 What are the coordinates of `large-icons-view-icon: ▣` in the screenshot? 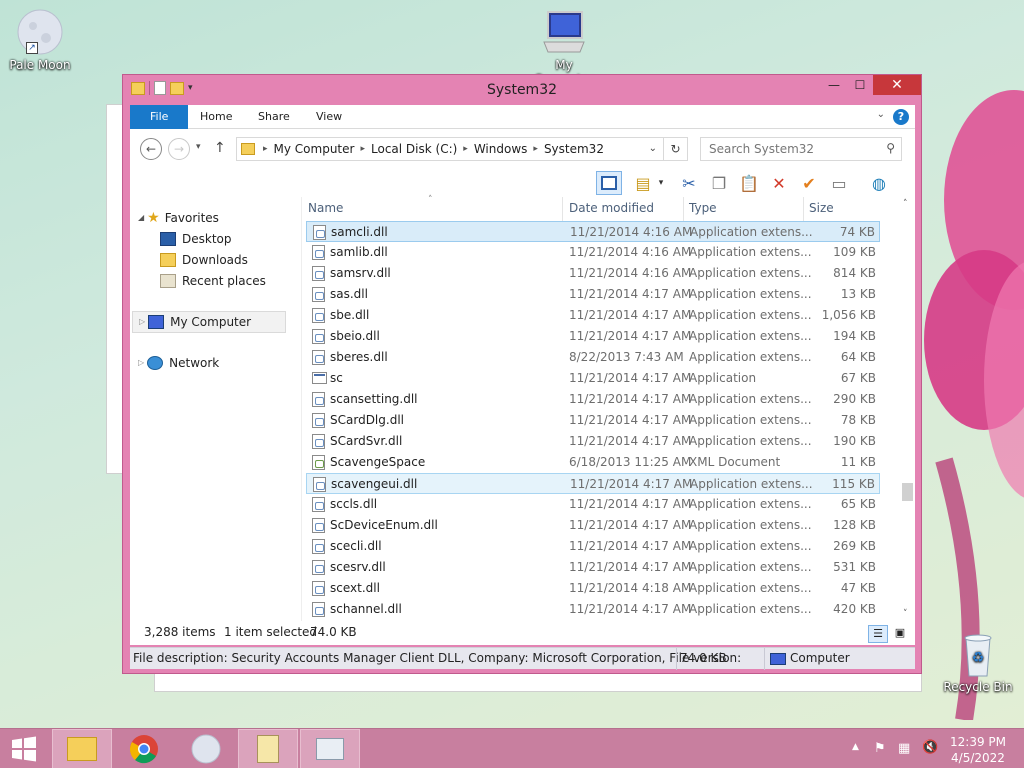 It's located at (900, 634).